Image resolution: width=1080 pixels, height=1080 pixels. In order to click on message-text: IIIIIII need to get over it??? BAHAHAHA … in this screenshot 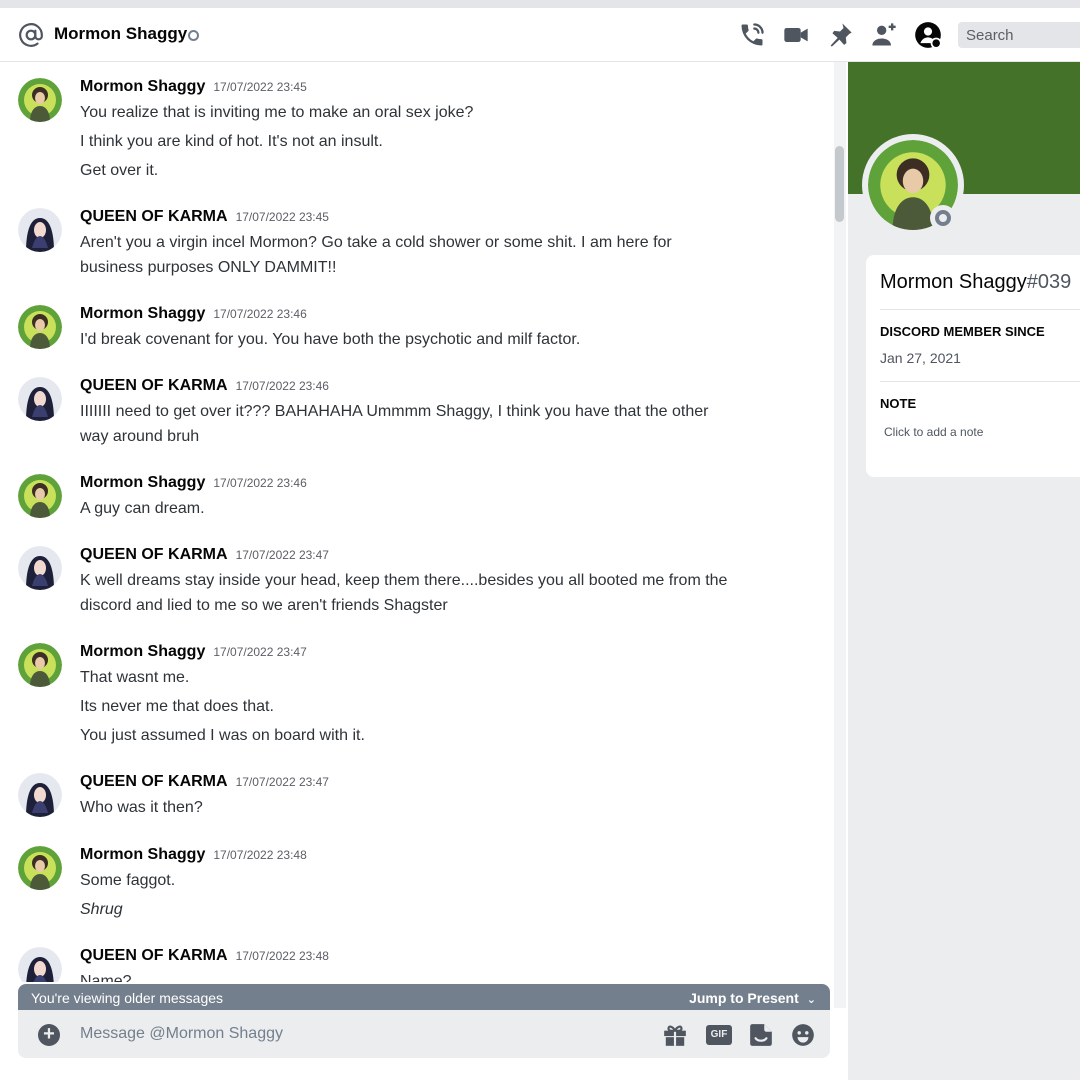, I will do `click(394, 411)`.